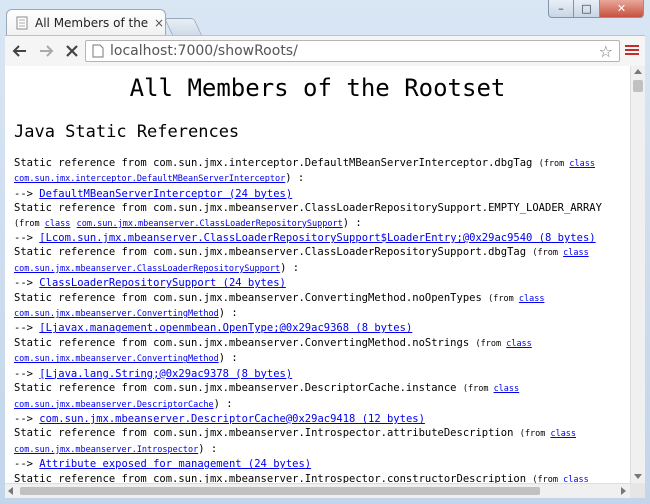 The height and width of the screenshot is (504, 650). I want to click on stop-button, so click(72, 51).